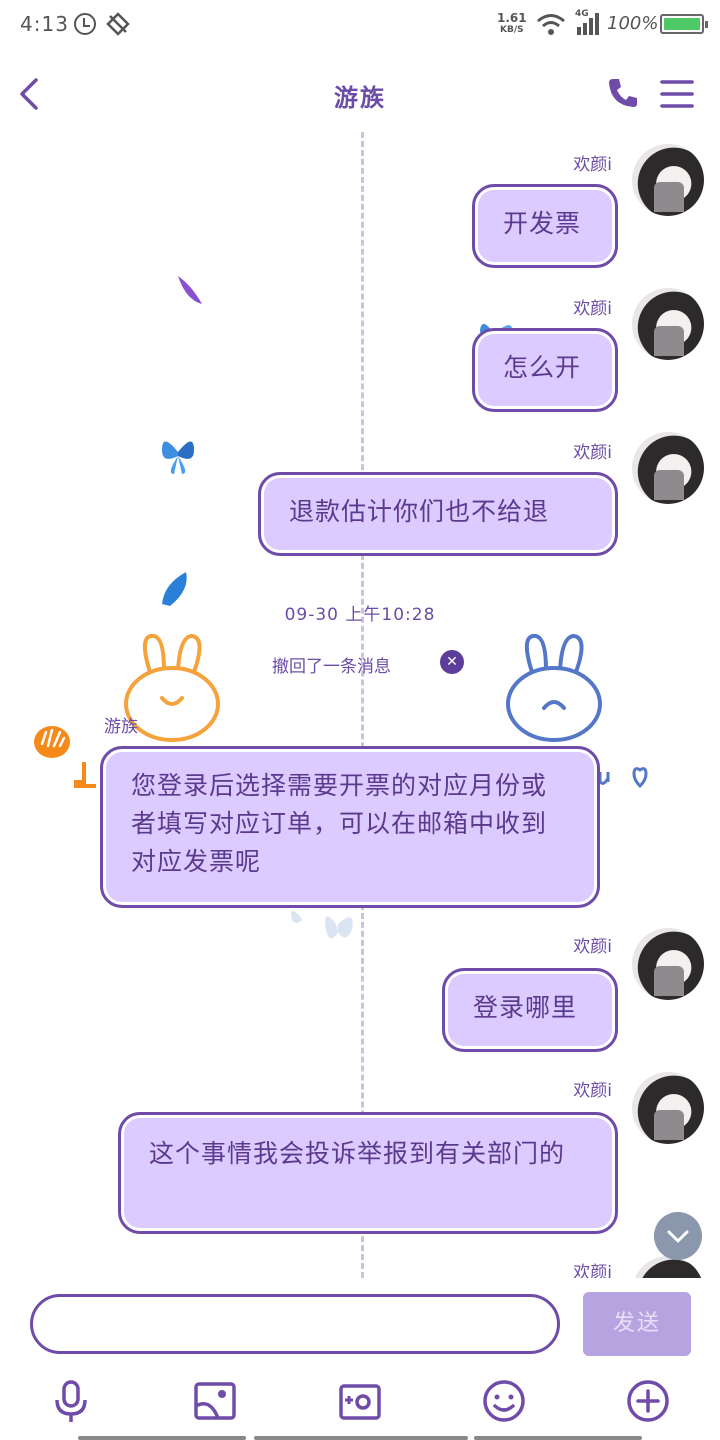  Describe the element at coordinates (678, 1236) in the screenshot. I see `scroll-down-button` at that location.